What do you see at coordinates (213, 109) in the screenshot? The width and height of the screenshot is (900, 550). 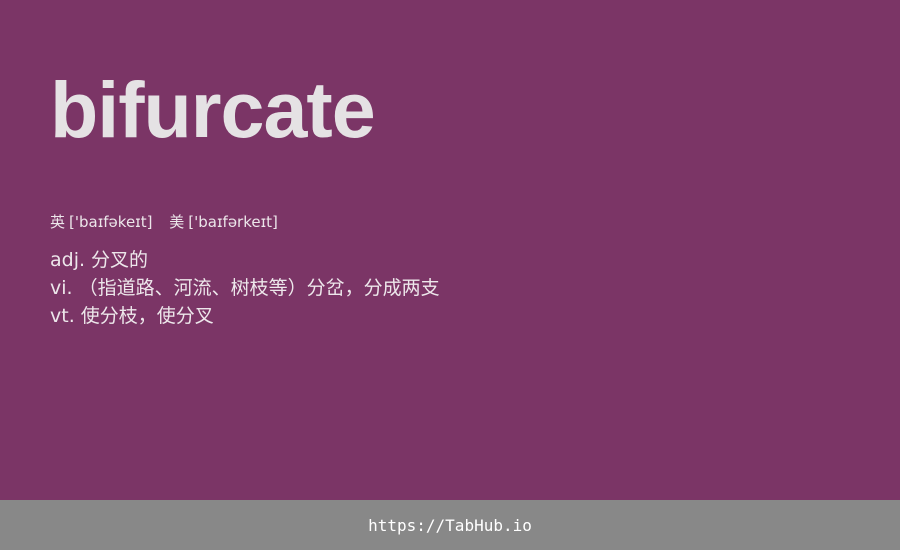 I see `headword: bifurcate` at bounding box center [213, 109].